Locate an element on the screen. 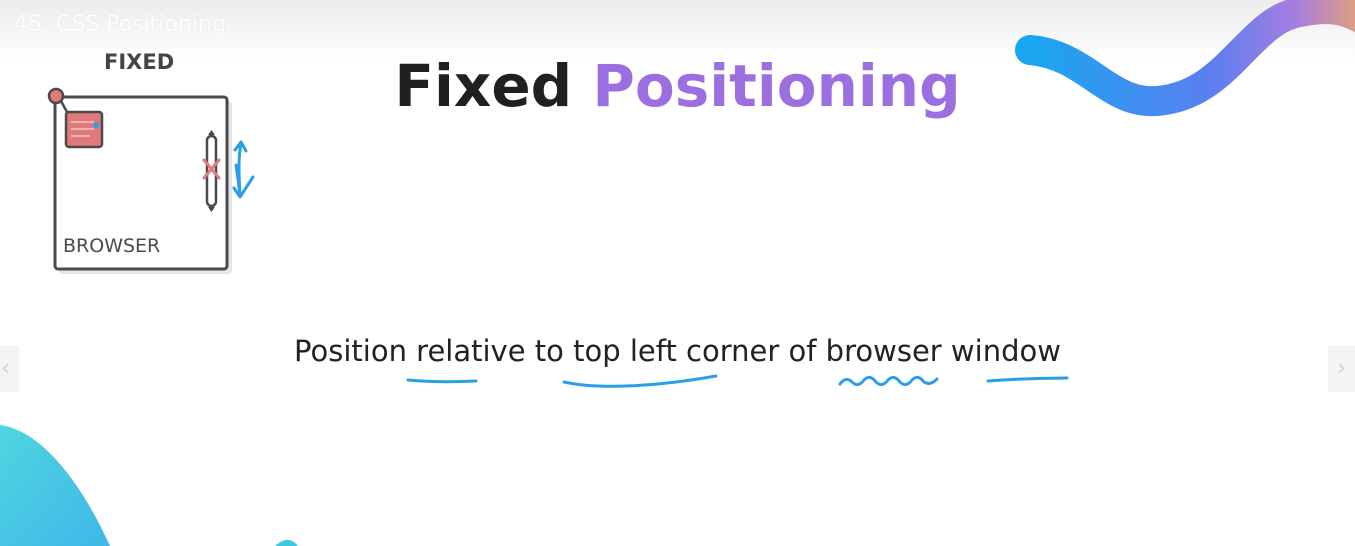  underline-relative is located at coordinates (442, 381).